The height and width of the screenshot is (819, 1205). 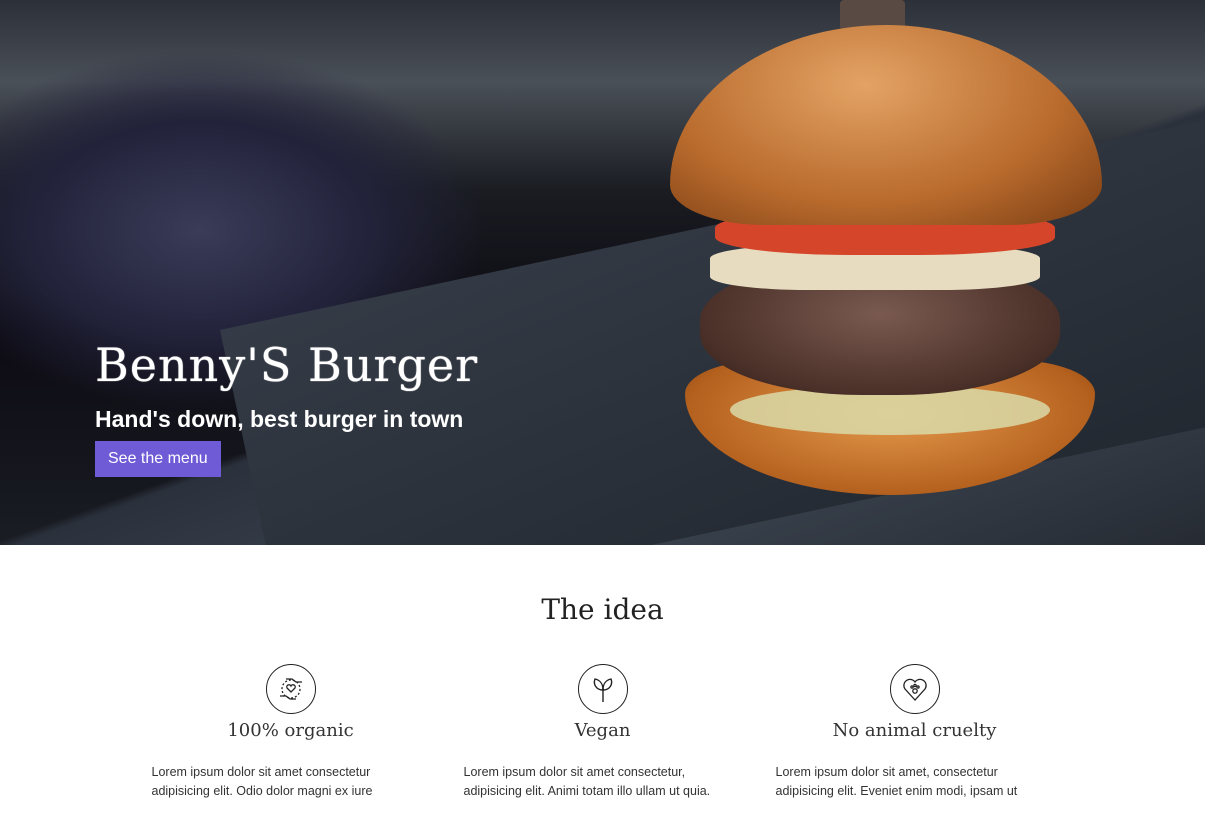 I want to click on feature-title: 100% organic, so click(x=290, y=730).